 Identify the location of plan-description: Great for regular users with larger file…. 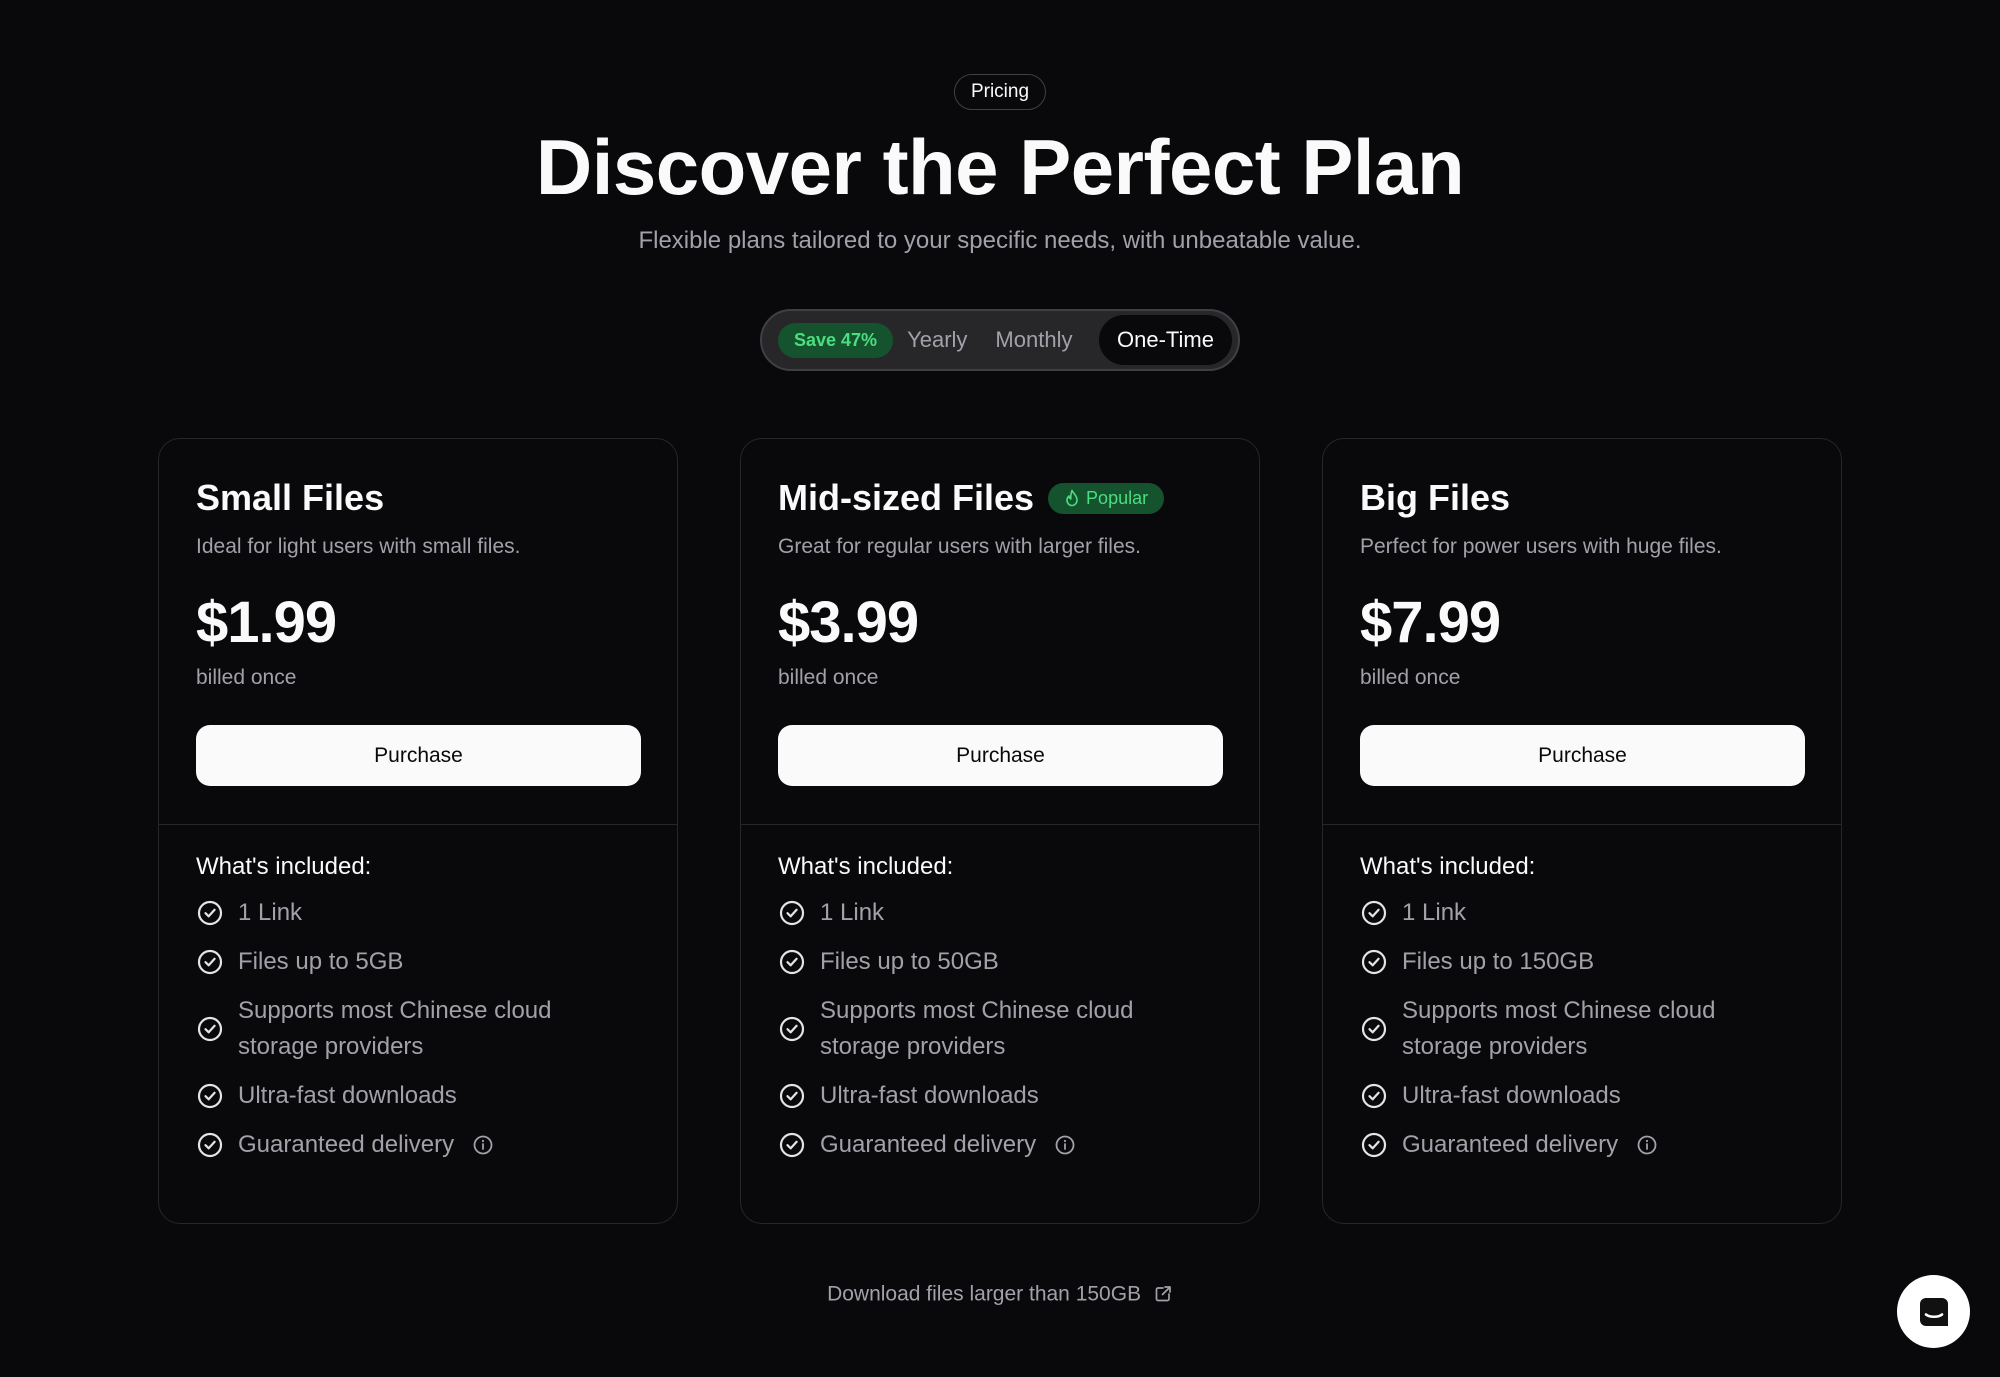
(959, 546).